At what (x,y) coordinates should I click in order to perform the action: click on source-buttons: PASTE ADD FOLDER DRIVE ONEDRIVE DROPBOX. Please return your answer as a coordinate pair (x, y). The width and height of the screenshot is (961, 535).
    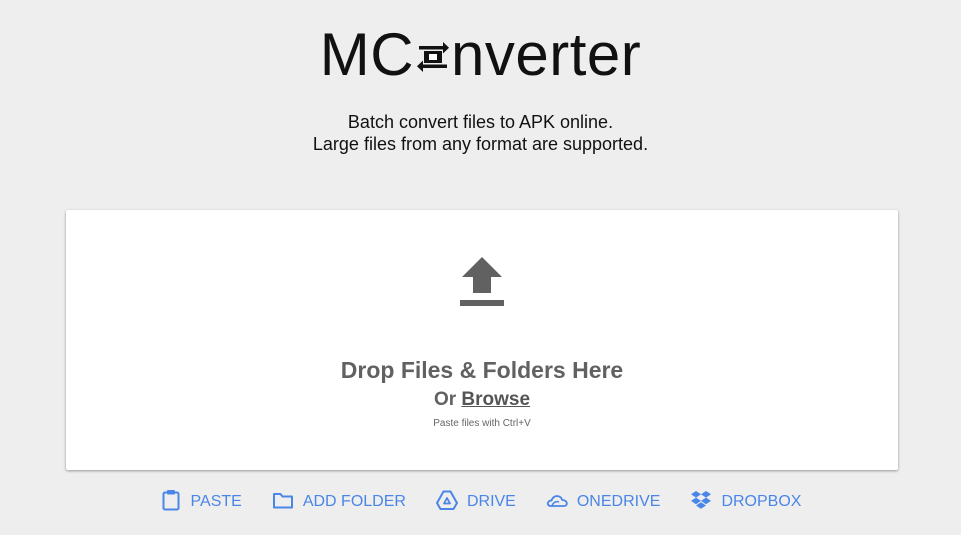
    Looking at the image, I should click on (480, 502).